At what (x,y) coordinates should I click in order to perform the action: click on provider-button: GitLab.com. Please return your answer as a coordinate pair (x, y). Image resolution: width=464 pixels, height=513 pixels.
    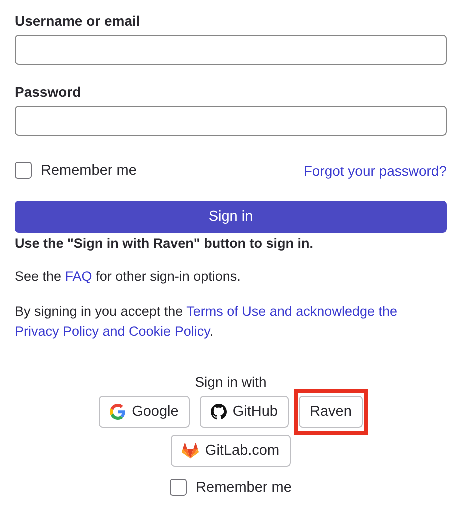
    Looking at the image, I should click on (231, 451).